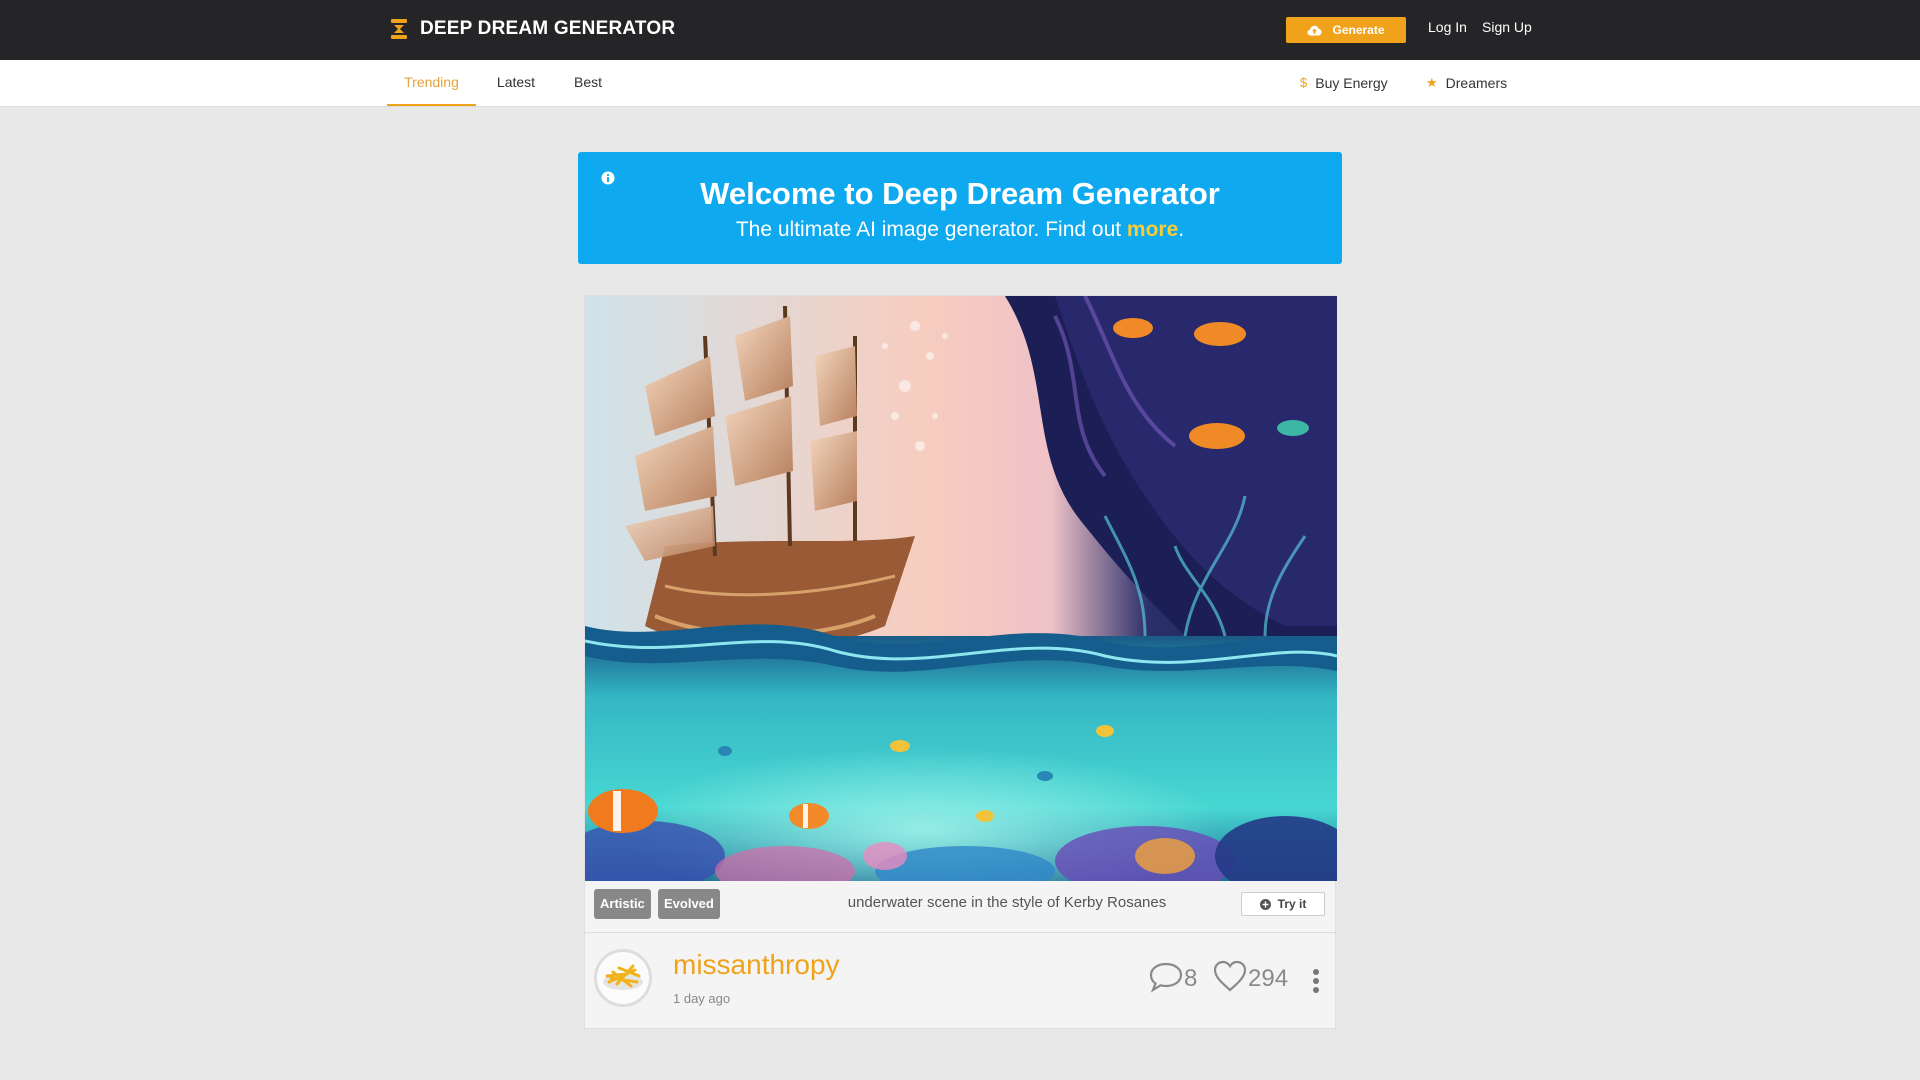  What do you see at coordinates (1230, 976) in the screenshot?
I see `heart-icon` at bounding box center [1230, 976].